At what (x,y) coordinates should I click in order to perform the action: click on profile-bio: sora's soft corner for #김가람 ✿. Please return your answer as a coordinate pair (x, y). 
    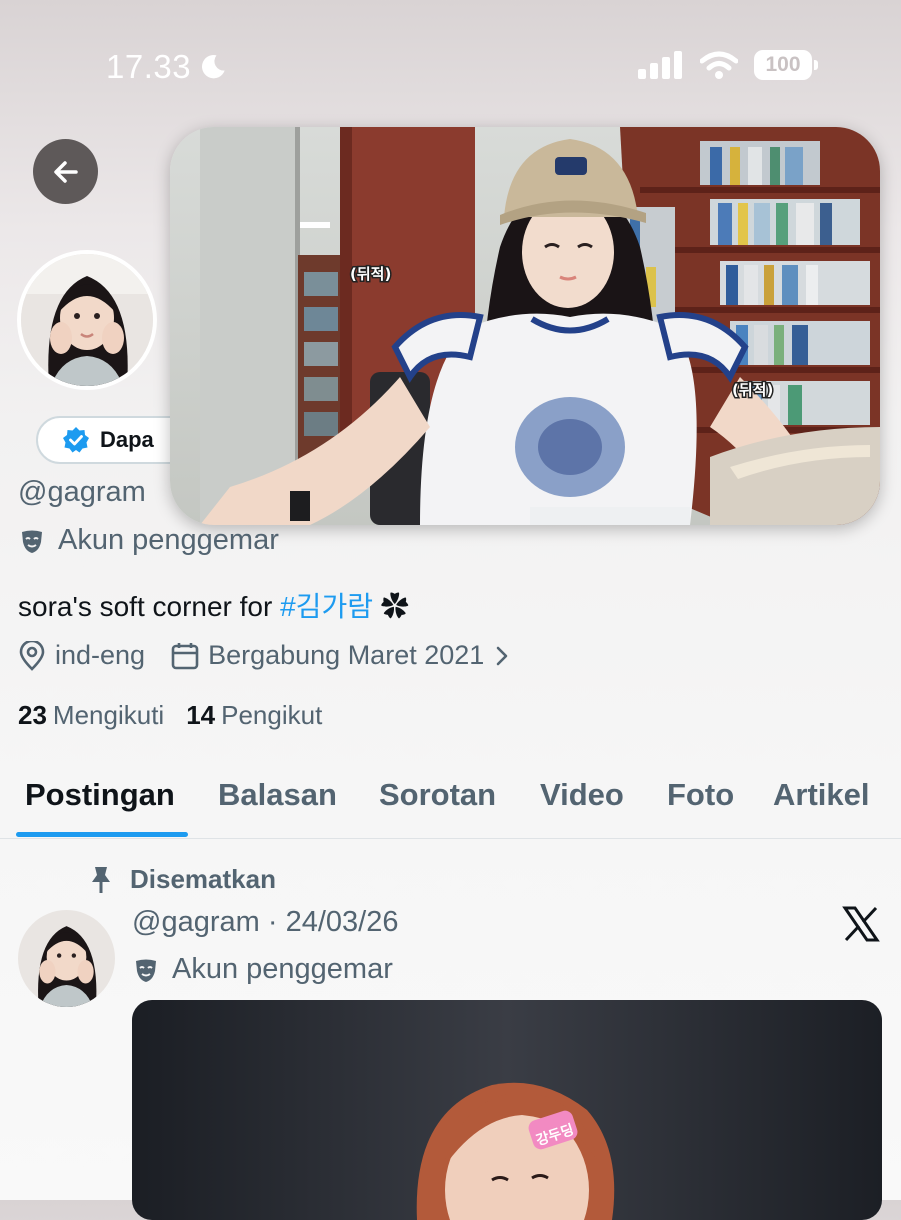
    Looking at the image, I should click on (213, 605).